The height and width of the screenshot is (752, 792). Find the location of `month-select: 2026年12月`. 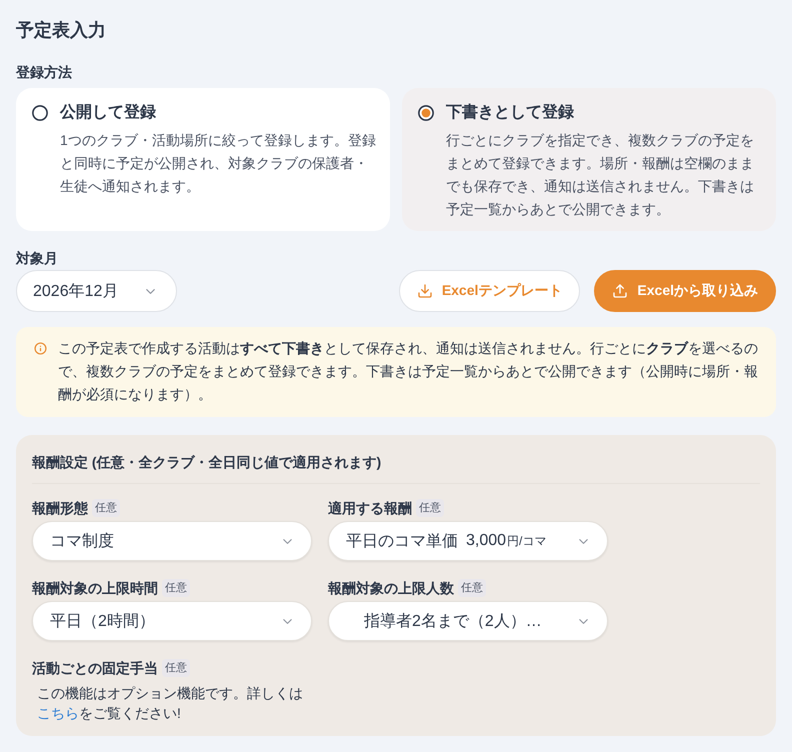

month-select: 2026年12月 is located at coordinates (96, 291).